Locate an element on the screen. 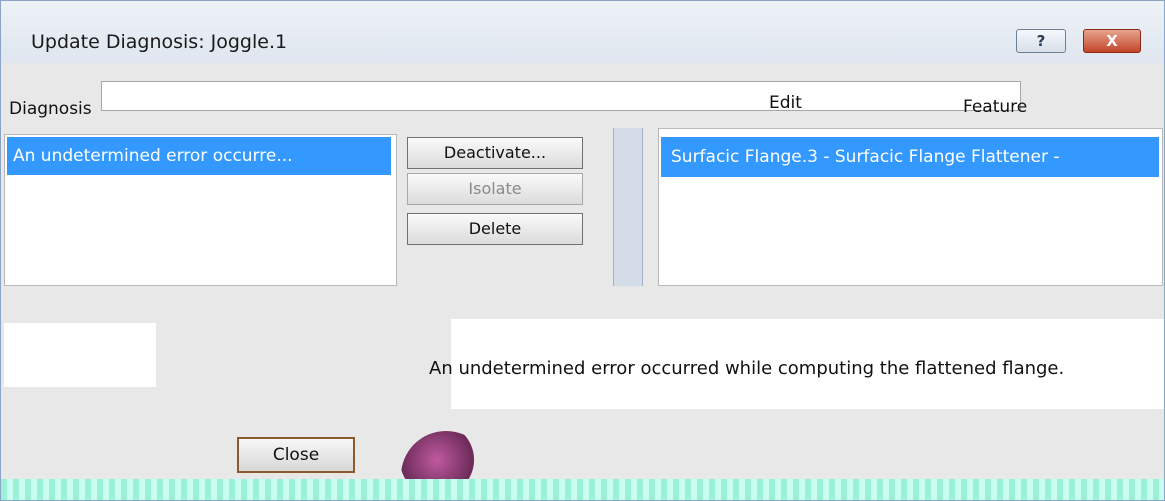  column-header-edit: Edit is located at coordinates (785, 103).